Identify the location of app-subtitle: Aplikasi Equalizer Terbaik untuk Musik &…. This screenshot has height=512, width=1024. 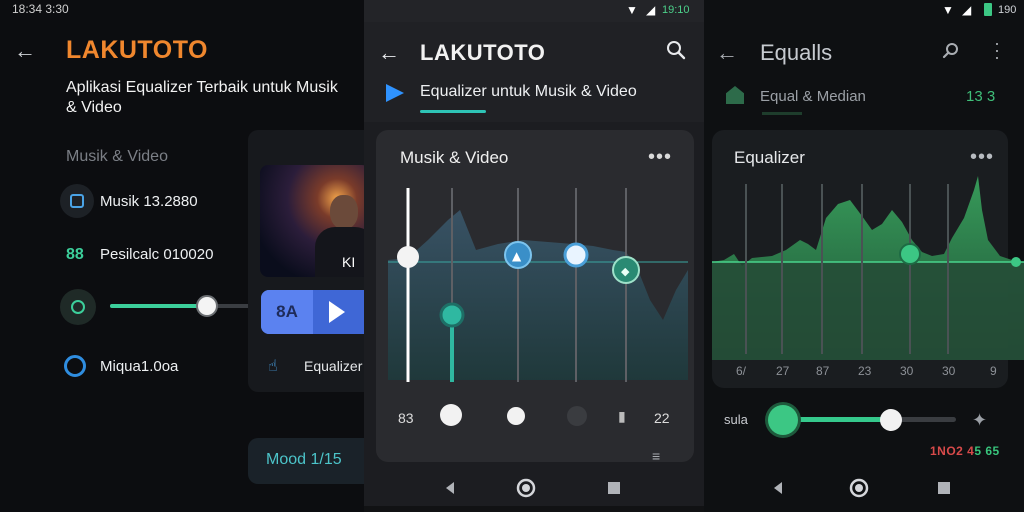
(202, 97).